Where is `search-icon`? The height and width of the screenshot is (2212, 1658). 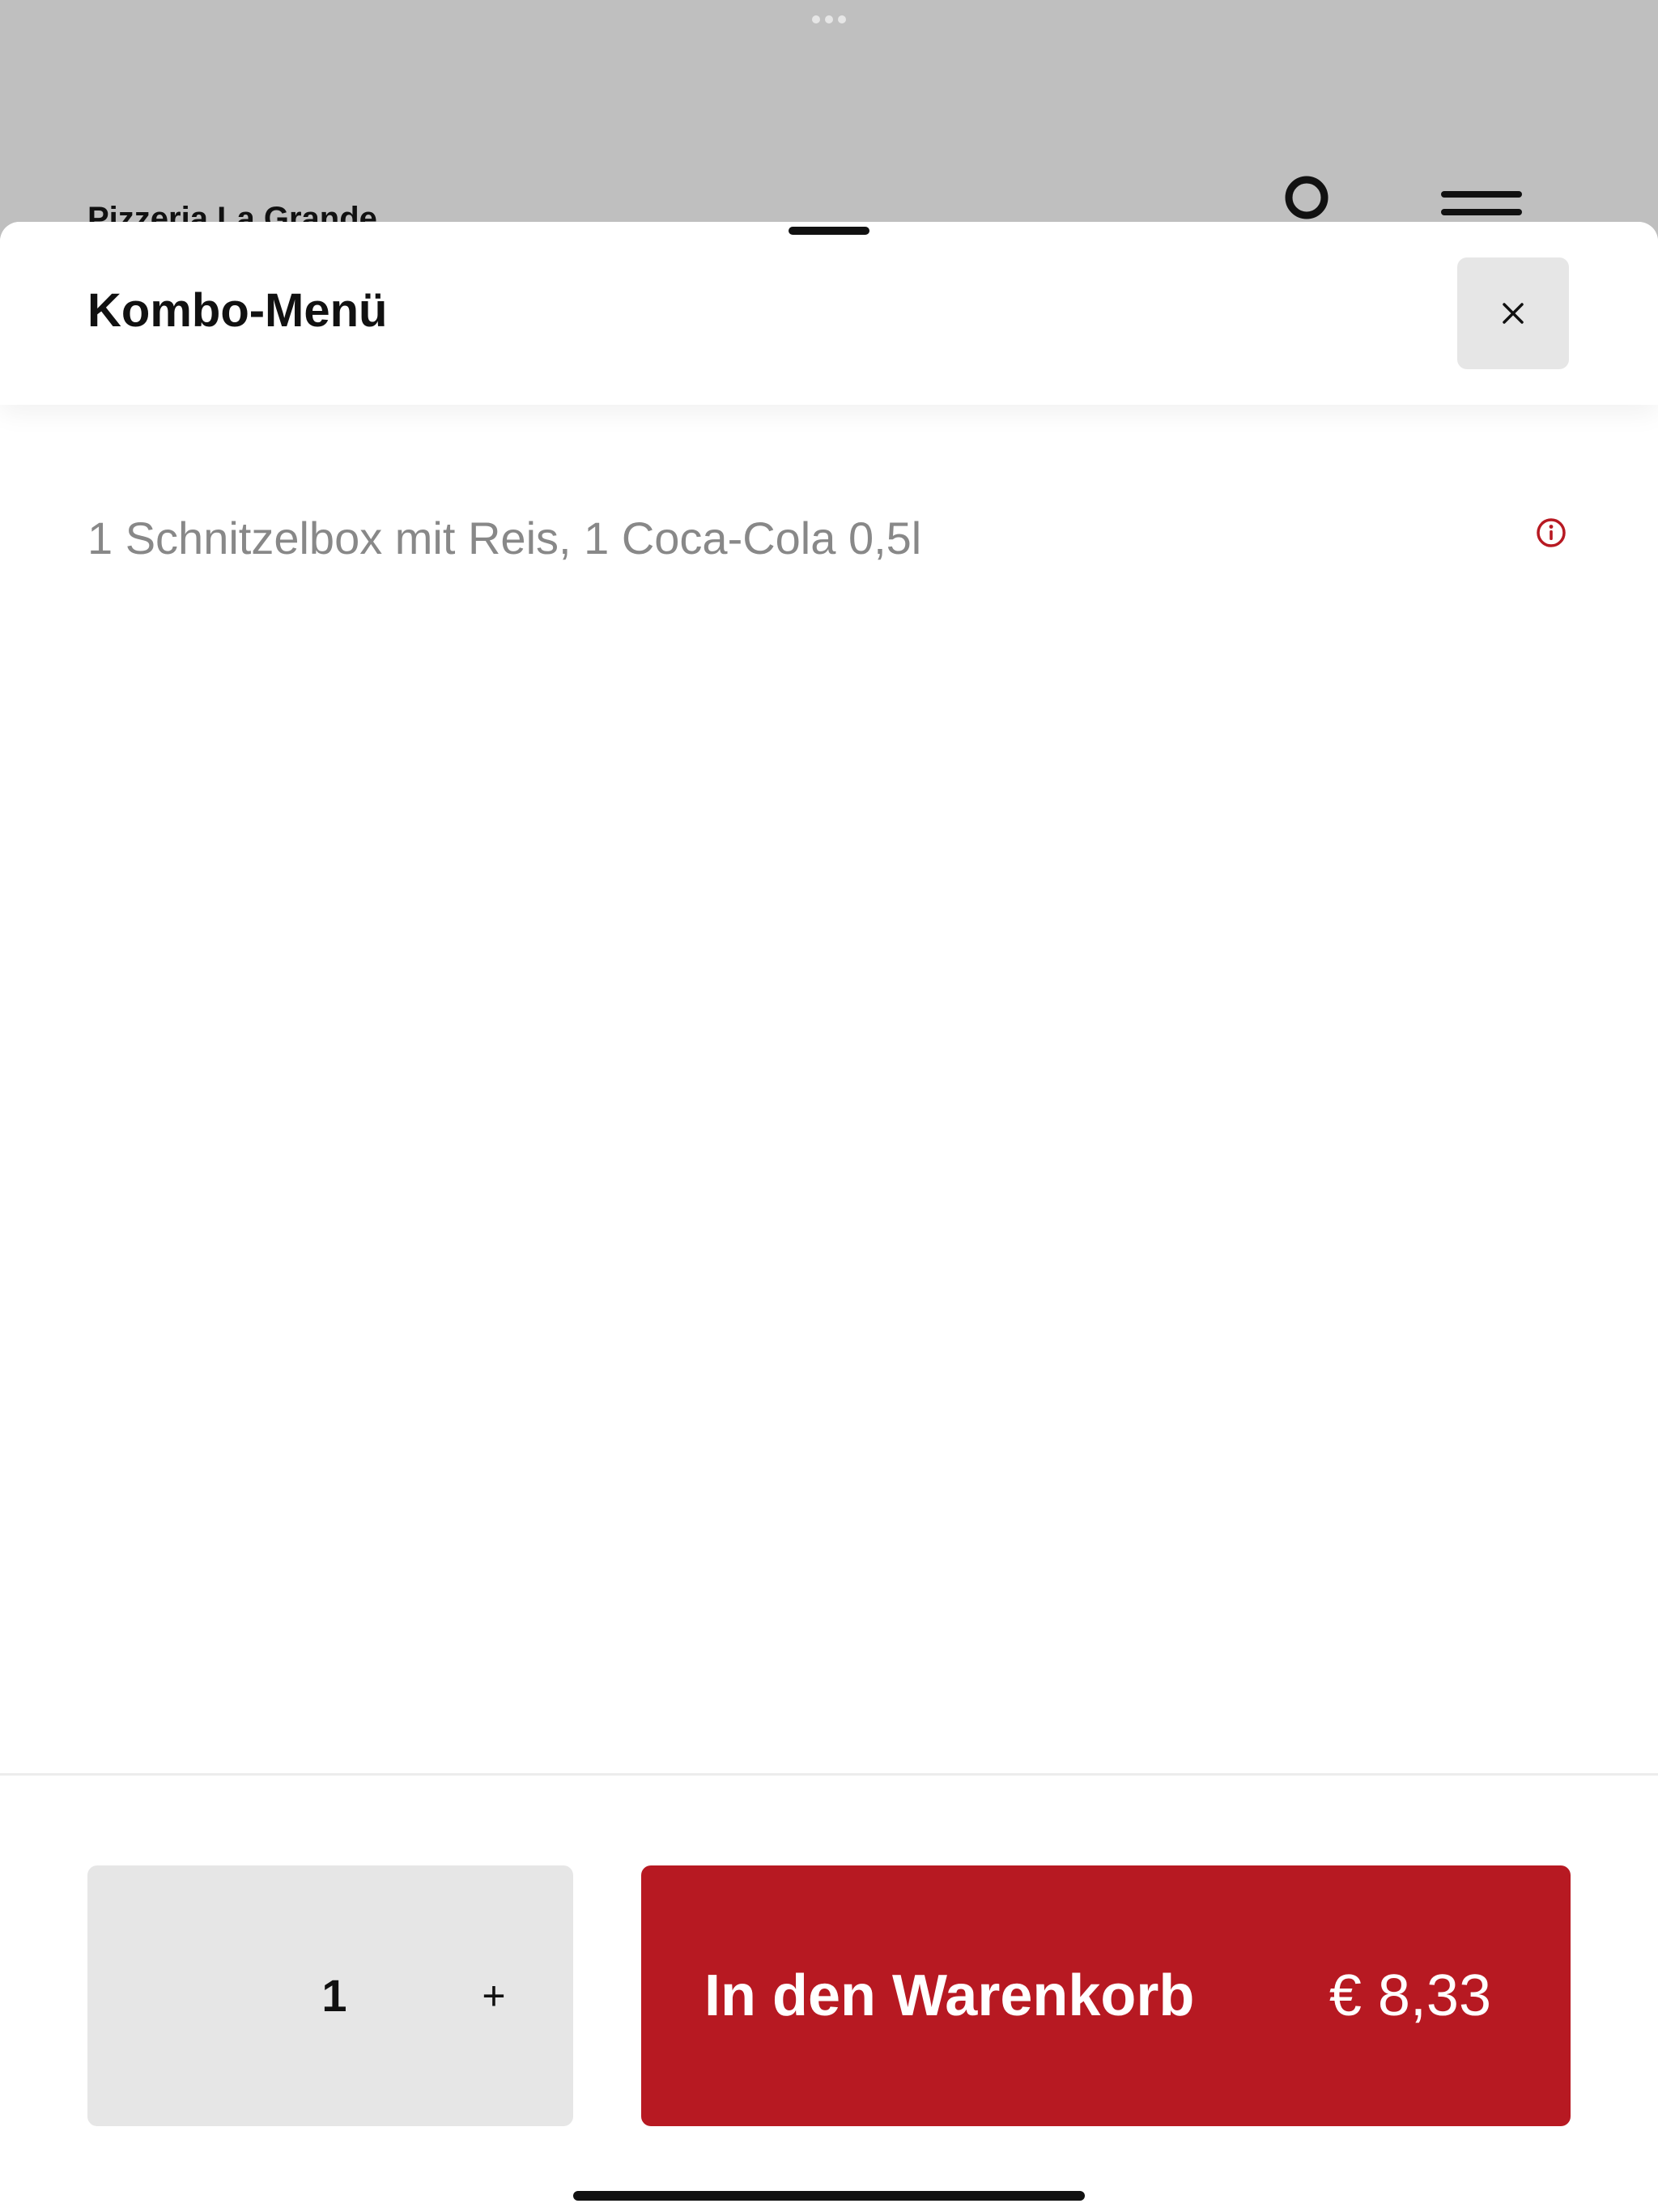
search-icon is located at coordinates (1307, 198).